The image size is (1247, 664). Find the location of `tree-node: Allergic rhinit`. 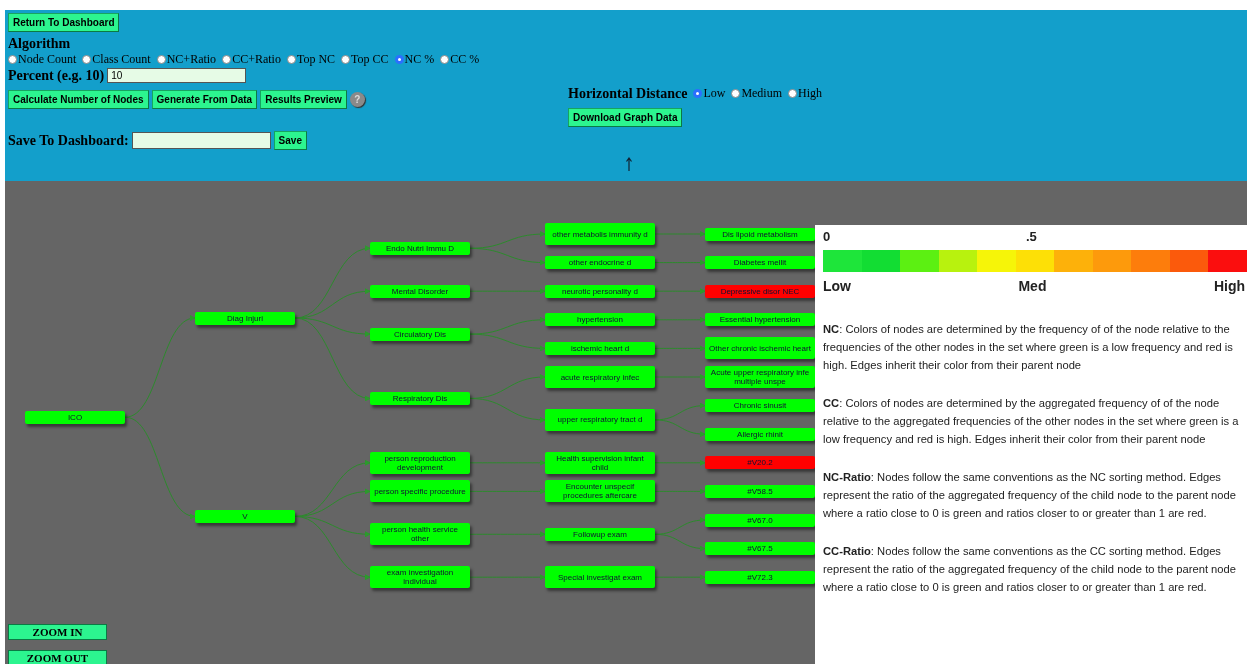

tree-node: Allergic rhinit is located at coordinates (760, 434).